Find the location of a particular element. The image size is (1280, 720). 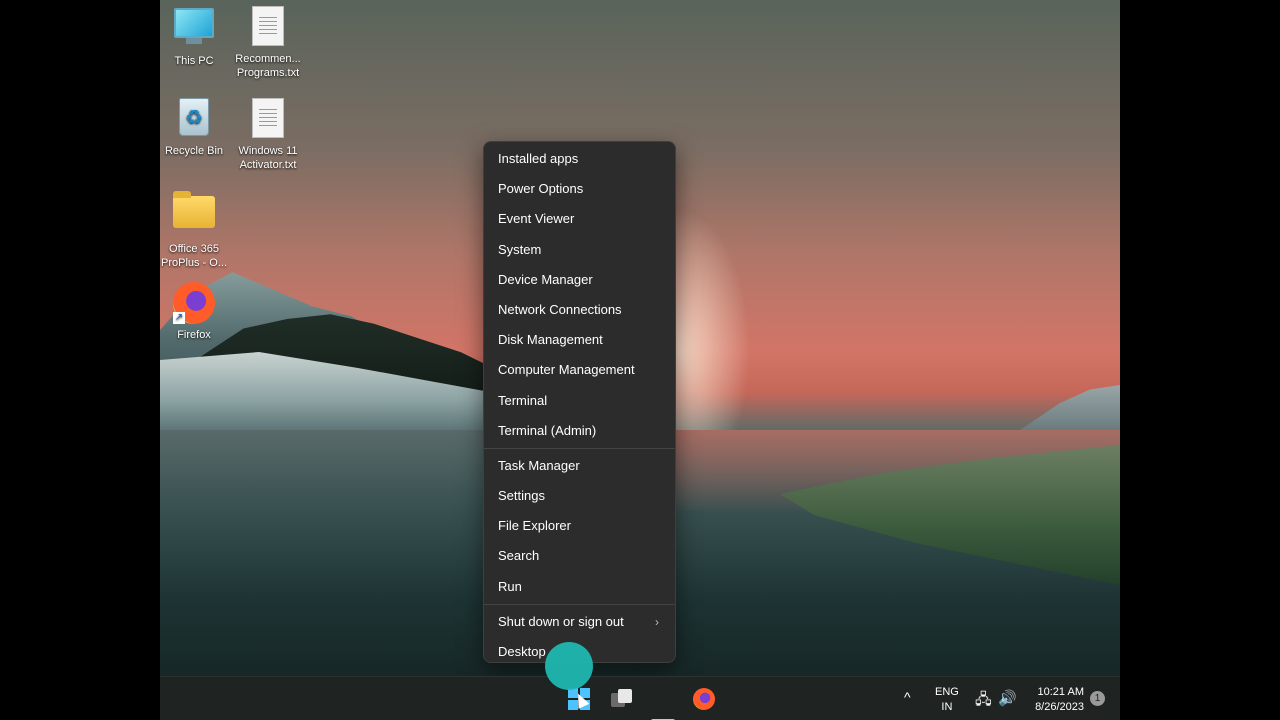

clock-date: 8/26/2023 is located at coordinates (1059, 707).